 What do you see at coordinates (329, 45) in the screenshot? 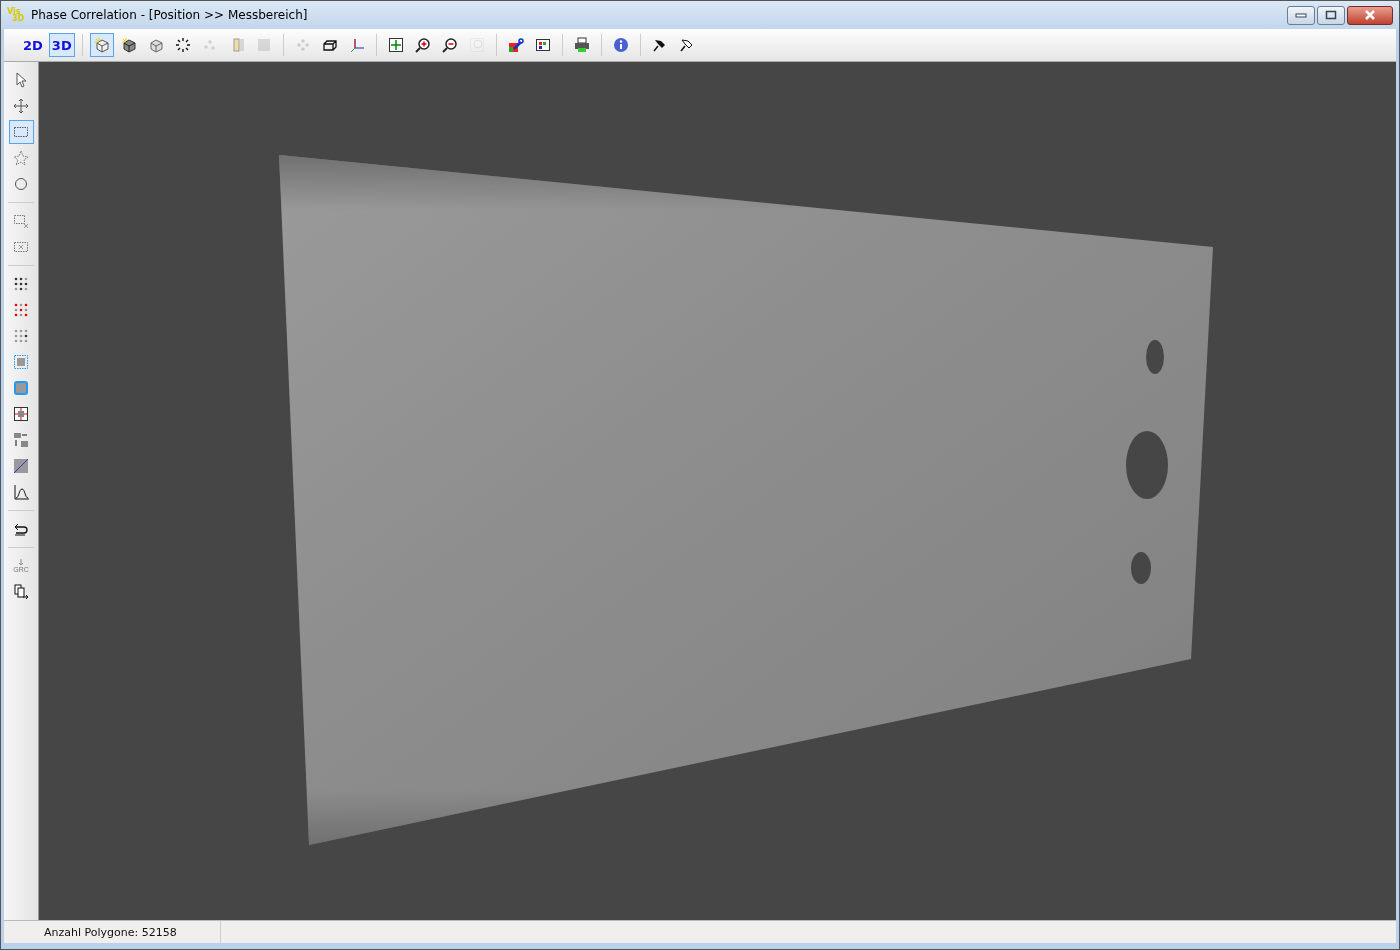
I see `box-outline-icon` at bounding box center [329, 45].